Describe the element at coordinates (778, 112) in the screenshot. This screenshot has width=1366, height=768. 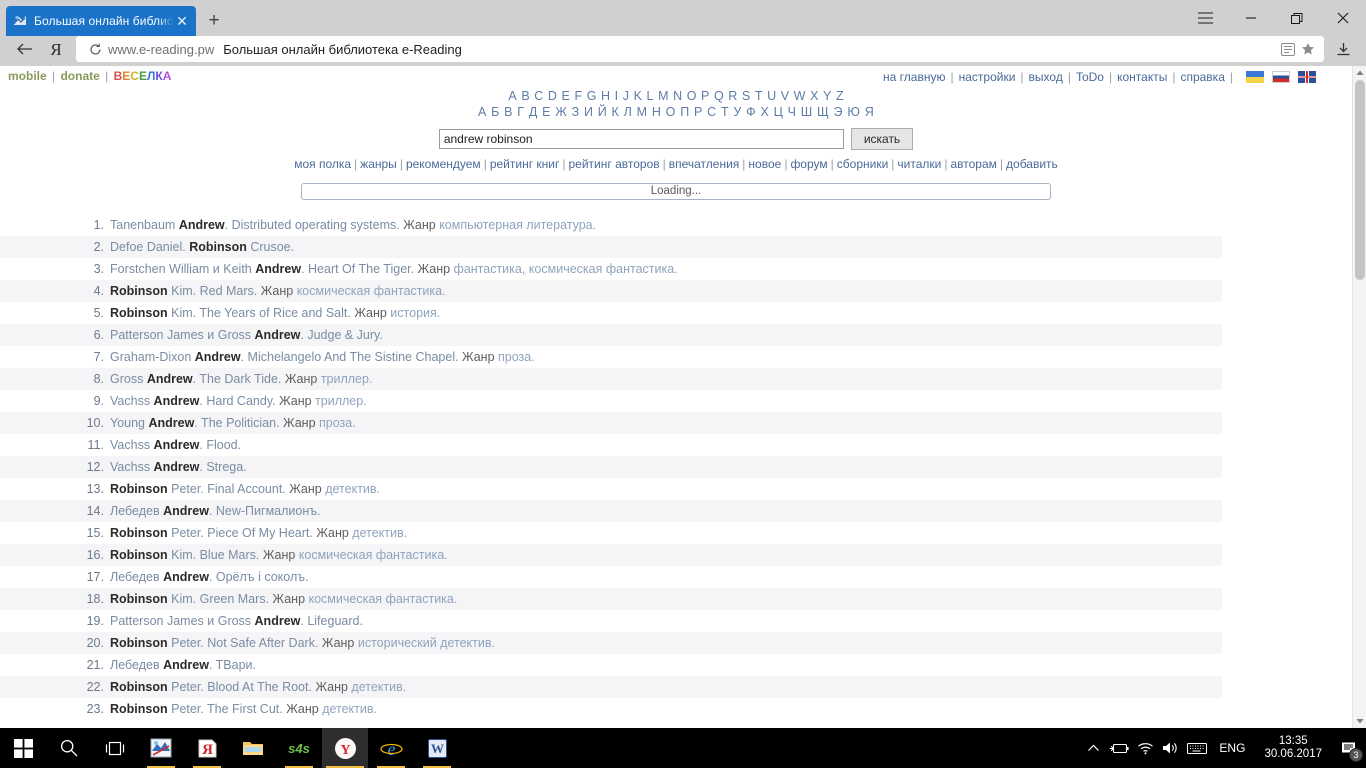
I see `alpha-cyrillic-Ц: Ц` at that location.